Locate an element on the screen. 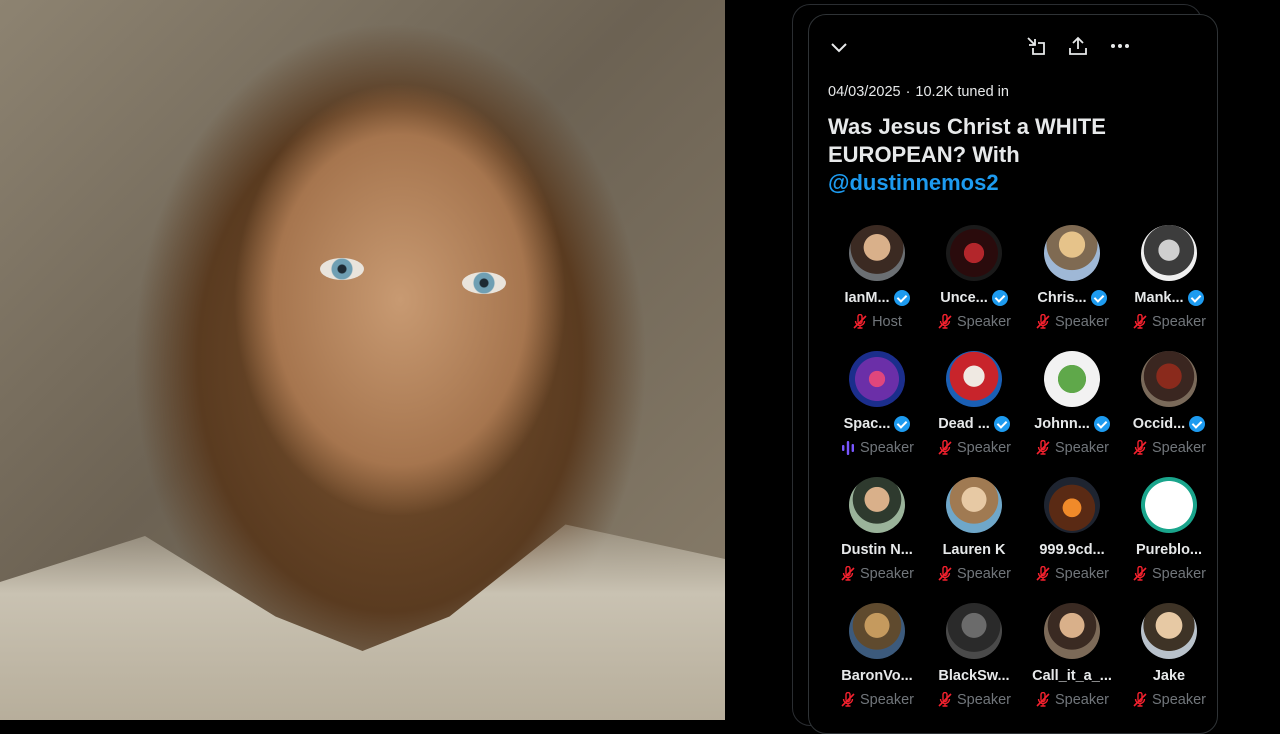 Image resolution: width=1280 pixels, height=734 pixels. participant-tile: Lauren K Speaker is located at coordinates (974, 530).